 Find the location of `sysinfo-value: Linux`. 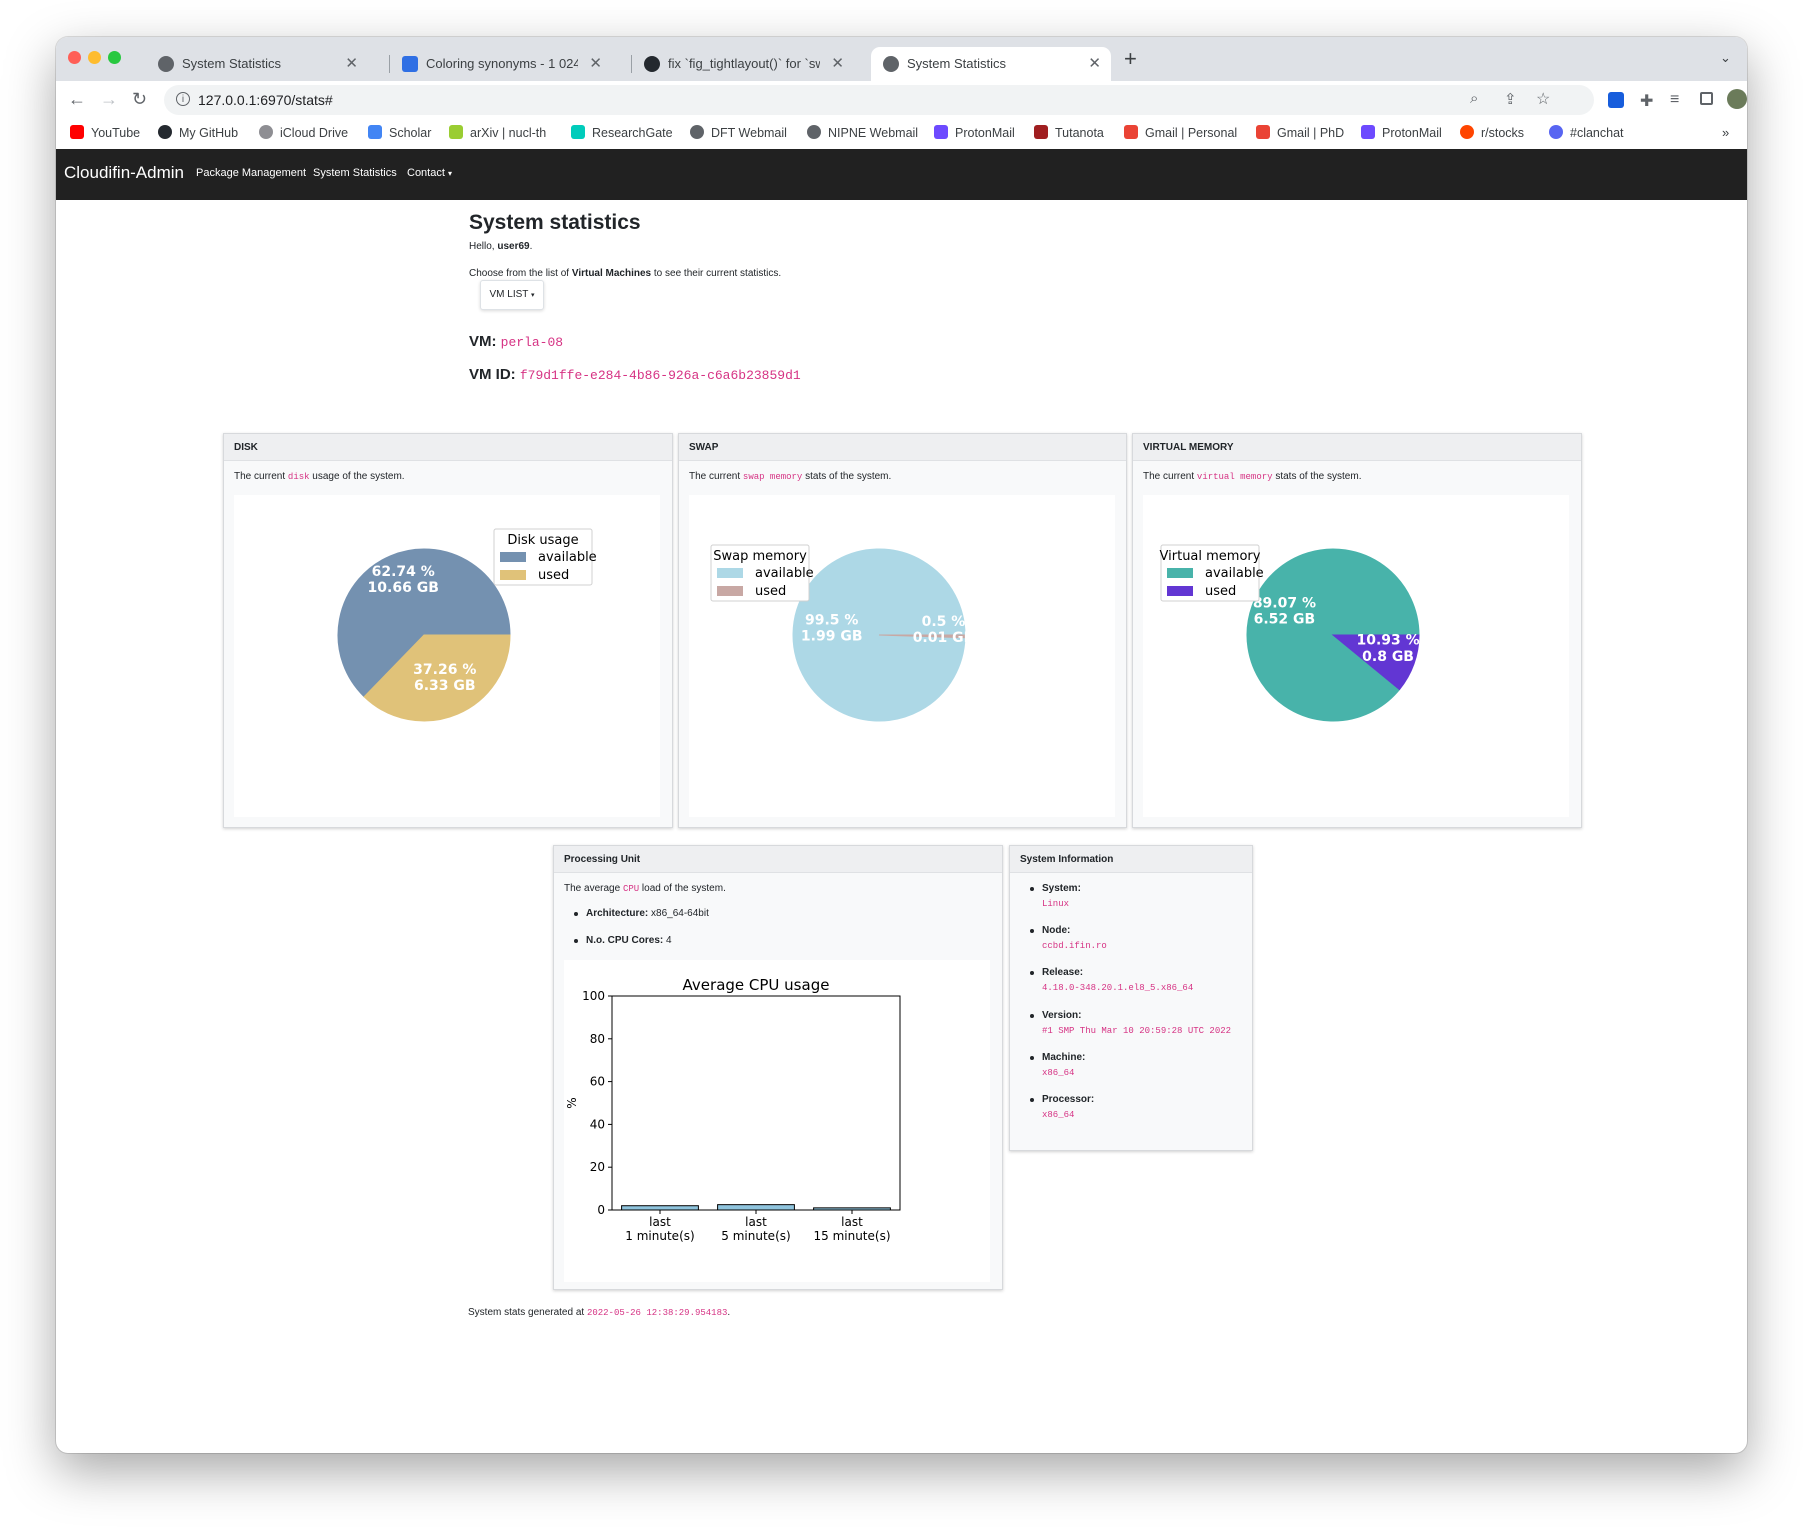

sysinfo-value: Linux is located at coordinates (1056, 904).